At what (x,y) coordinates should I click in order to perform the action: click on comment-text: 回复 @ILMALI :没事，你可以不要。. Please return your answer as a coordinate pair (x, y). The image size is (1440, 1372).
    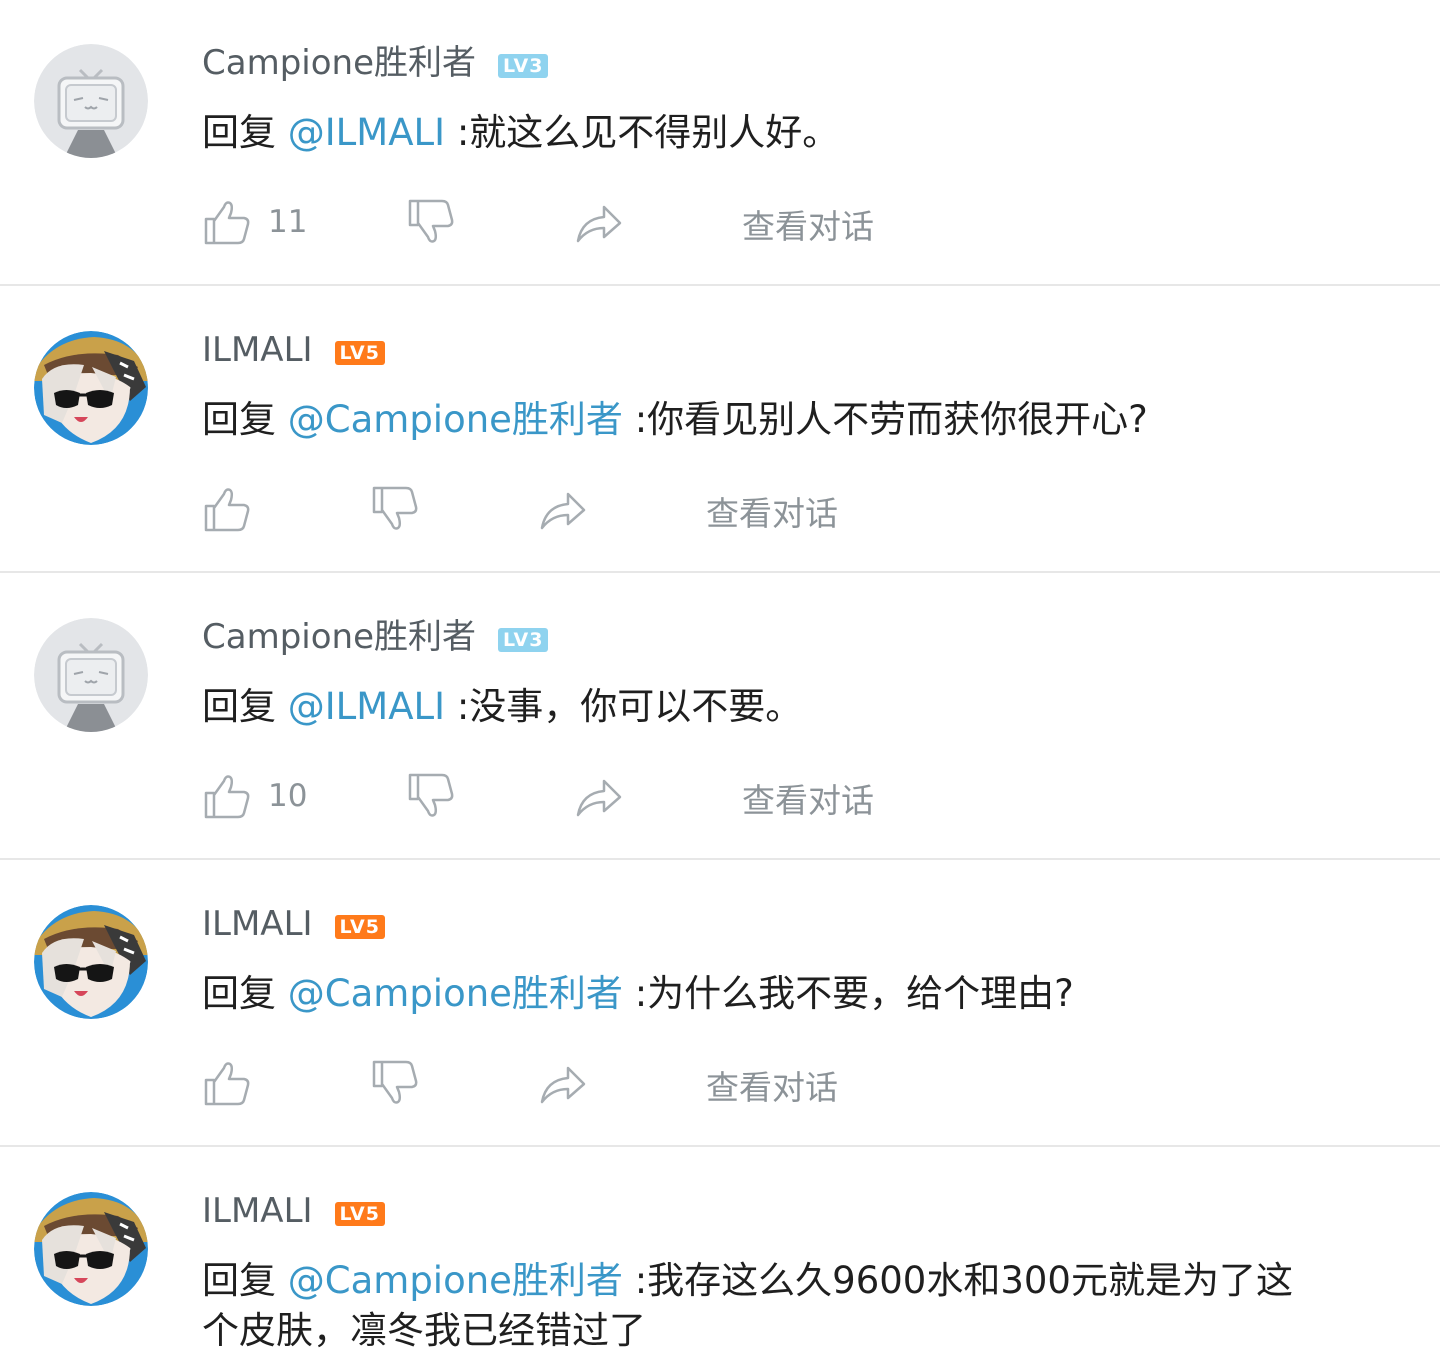
    Looking at the image, I should click on (762, 707).